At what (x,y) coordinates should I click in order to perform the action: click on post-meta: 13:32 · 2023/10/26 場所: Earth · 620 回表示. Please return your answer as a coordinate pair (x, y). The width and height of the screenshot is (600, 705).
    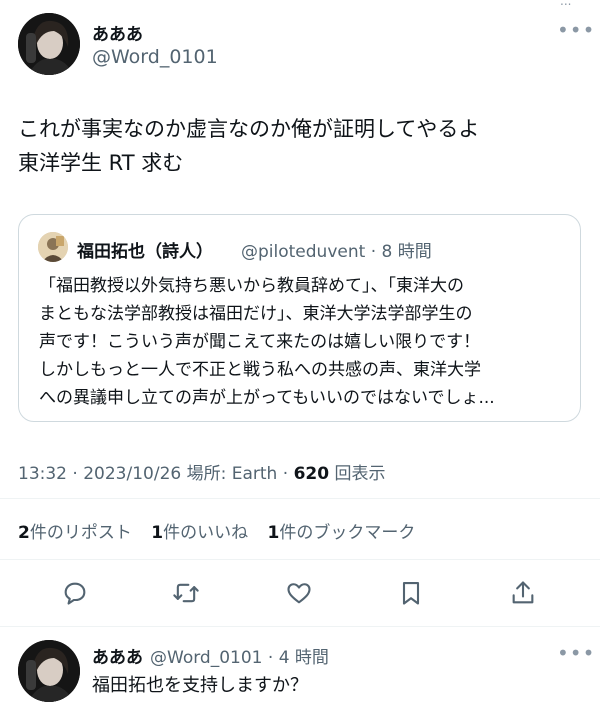
    Looking at the image, I should click on (201, 471).